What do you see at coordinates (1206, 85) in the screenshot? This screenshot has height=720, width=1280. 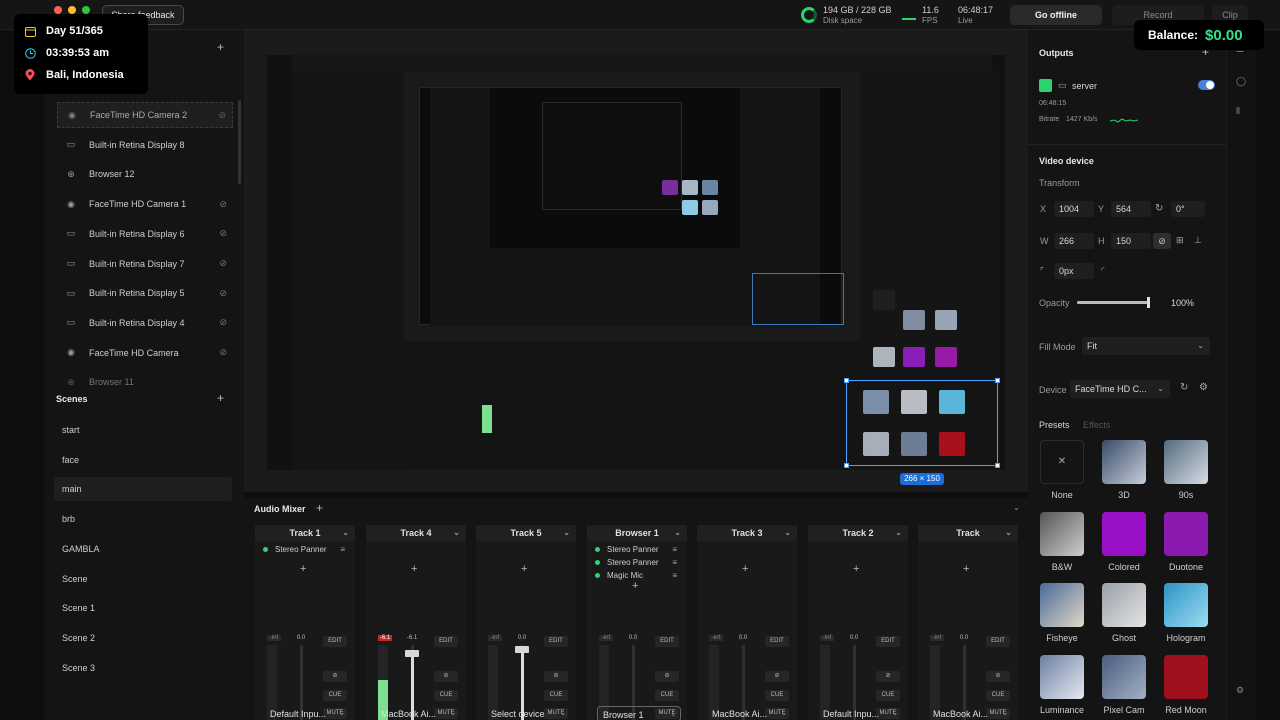 I see `output-toggle` at bounding box center [1206, 85].